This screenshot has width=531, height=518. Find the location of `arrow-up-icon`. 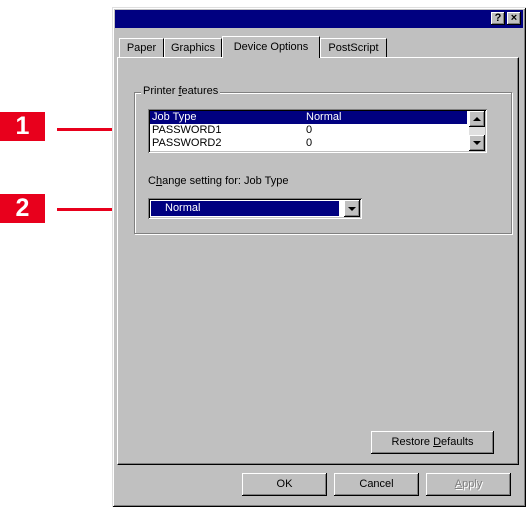

arrow-up-icon is located at coordinates (477, 119).